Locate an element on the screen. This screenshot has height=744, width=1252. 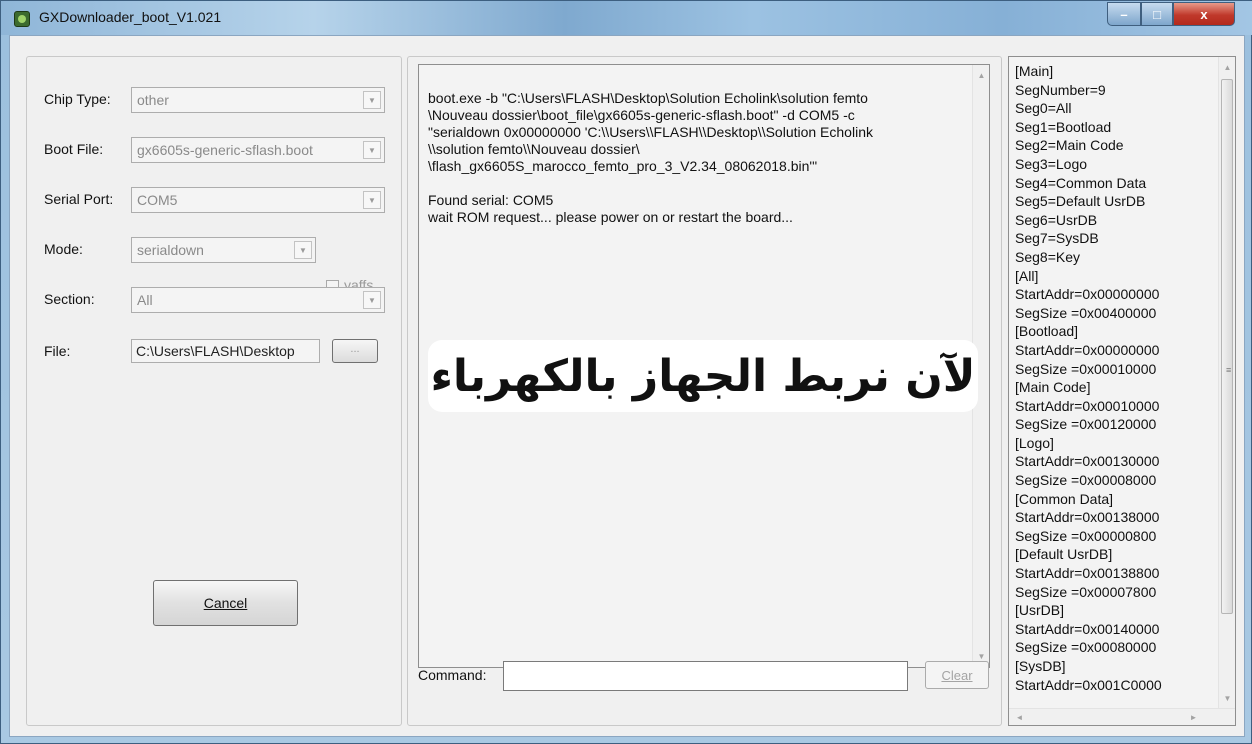
cancel-label: Cancel is located at coordinates (225, 603).